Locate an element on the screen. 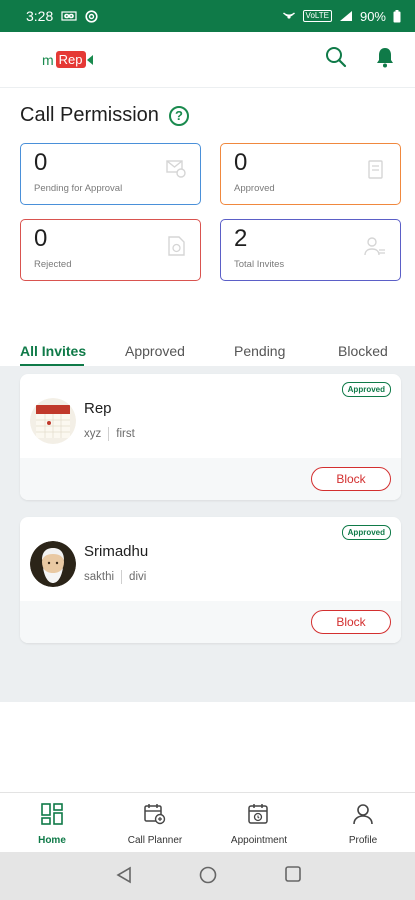 The width and height of the screenshot is (415, 900). system-nav-bar is located at coordinates (207, 876).